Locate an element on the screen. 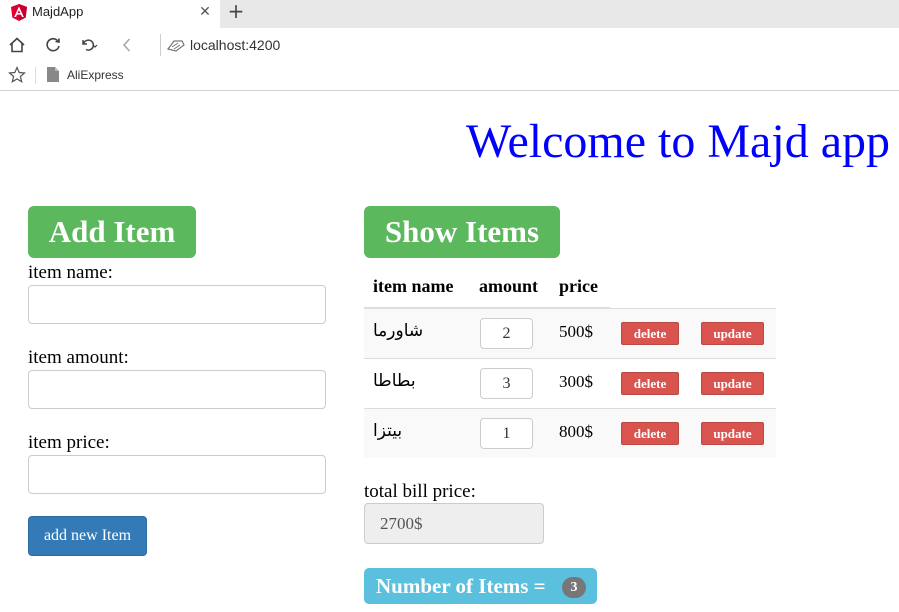 This screenshot has width=899, height=612. amount-input: 3 is located at coordinates (506, 383).